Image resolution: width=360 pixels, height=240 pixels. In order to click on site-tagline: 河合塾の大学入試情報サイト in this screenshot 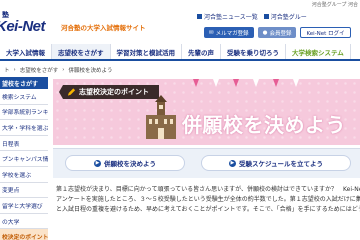, I will do `click(103, 28)`.